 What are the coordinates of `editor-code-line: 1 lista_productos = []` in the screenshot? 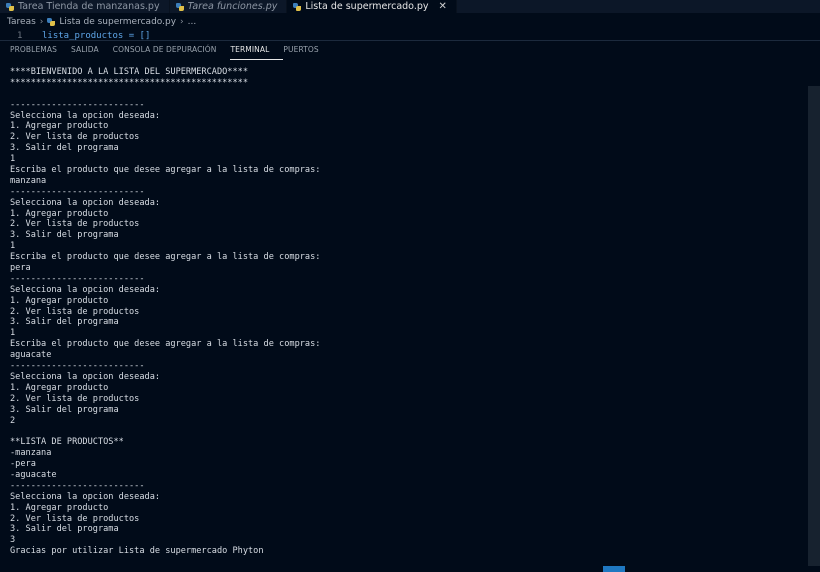 It's located at (410, 35).